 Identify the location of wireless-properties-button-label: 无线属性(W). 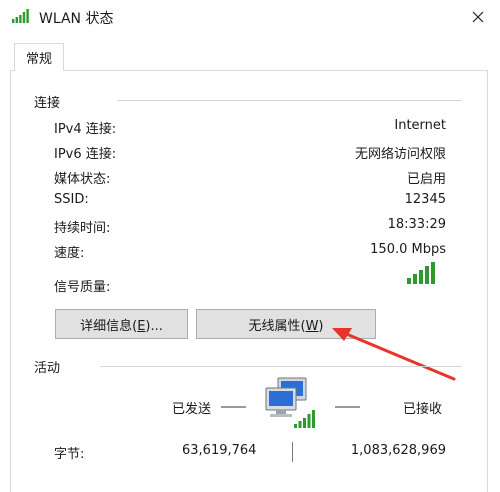
(286, 326).